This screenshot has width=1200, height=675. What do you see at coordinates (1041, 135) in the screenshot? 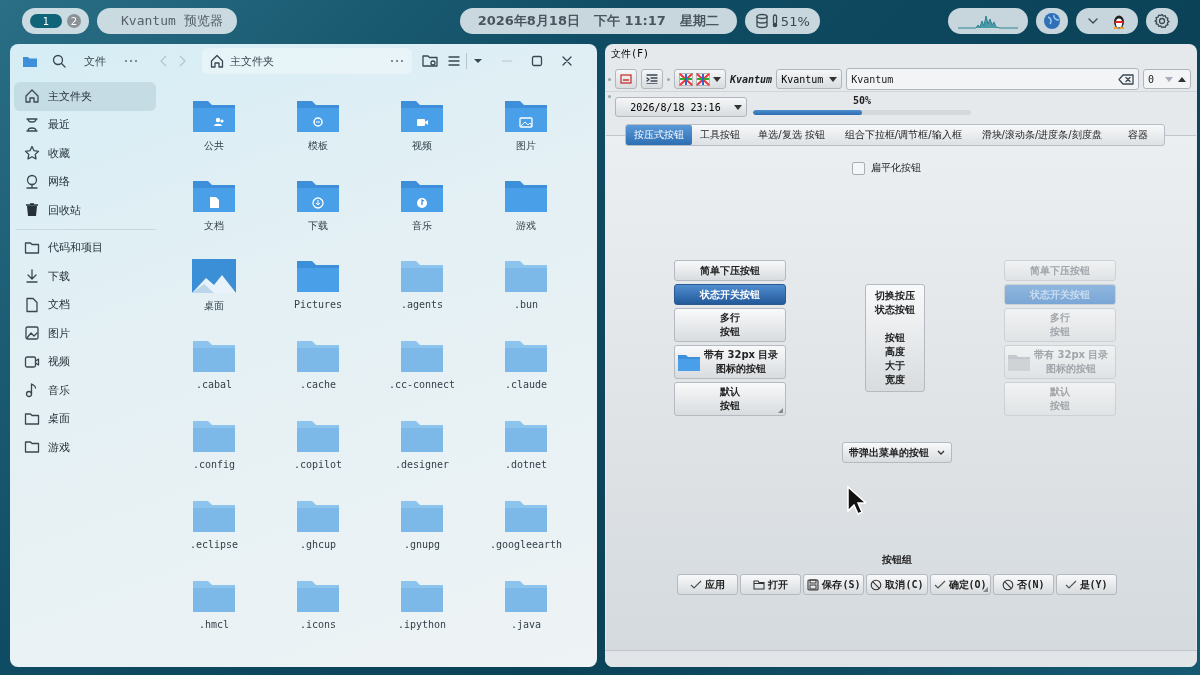
I see `tab: 滑块/滚动条/进度条/刻度盘` at bounding box center [1041, 135].